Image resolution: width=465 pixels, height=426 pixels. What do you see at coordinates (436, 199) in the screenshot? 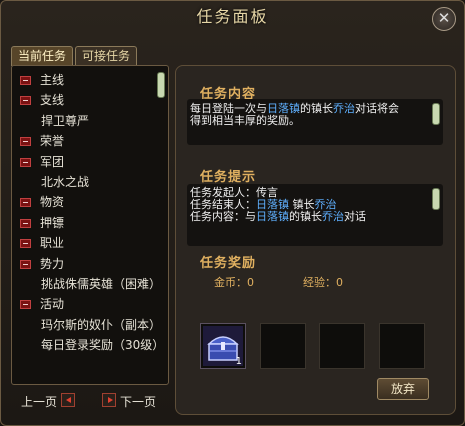
I see `hint-scrollbar` at bounding box center [436, 199].